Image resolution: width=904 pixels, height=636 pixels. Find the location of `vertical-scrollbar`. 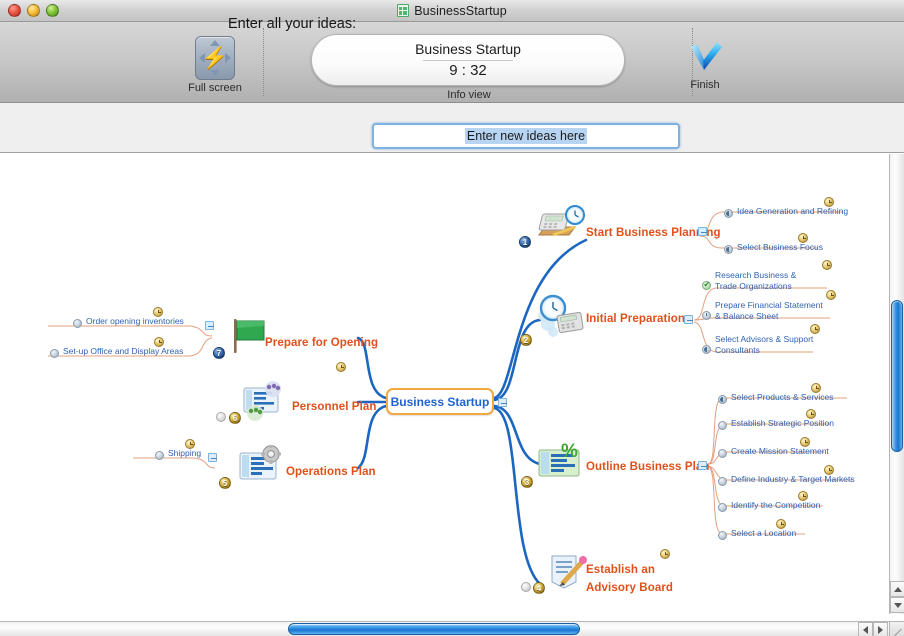

vertical-scrollbar is located at coordinates (896, 384).